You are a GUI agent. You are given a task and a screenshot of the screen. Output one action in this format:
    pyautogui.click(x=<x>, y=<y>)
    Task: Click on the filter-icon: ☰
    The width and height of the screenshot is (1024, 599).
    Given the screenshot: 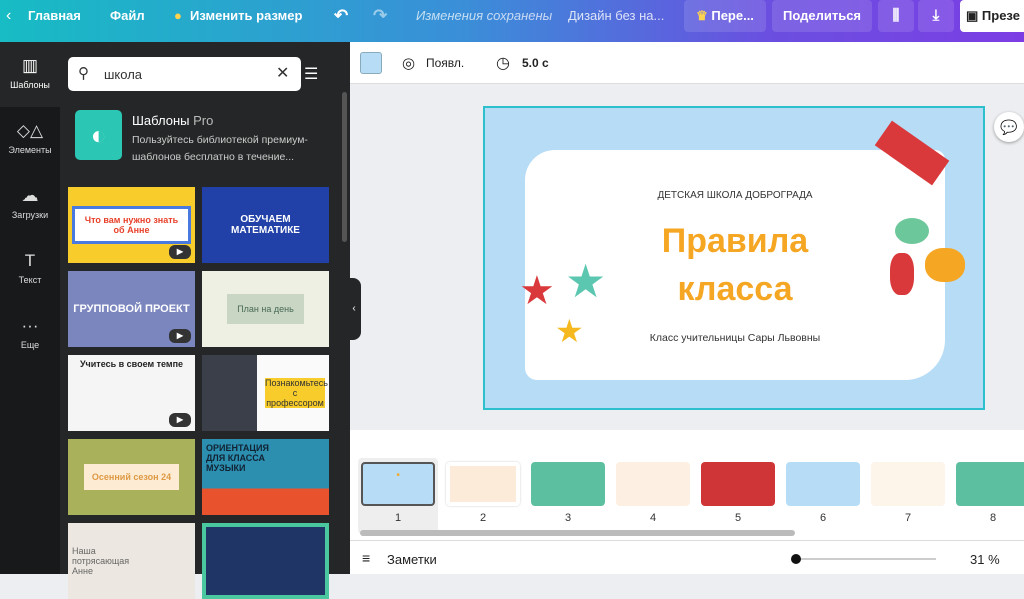 What is the action you would take?
    pyautogui.click(x=311, y=74)
    